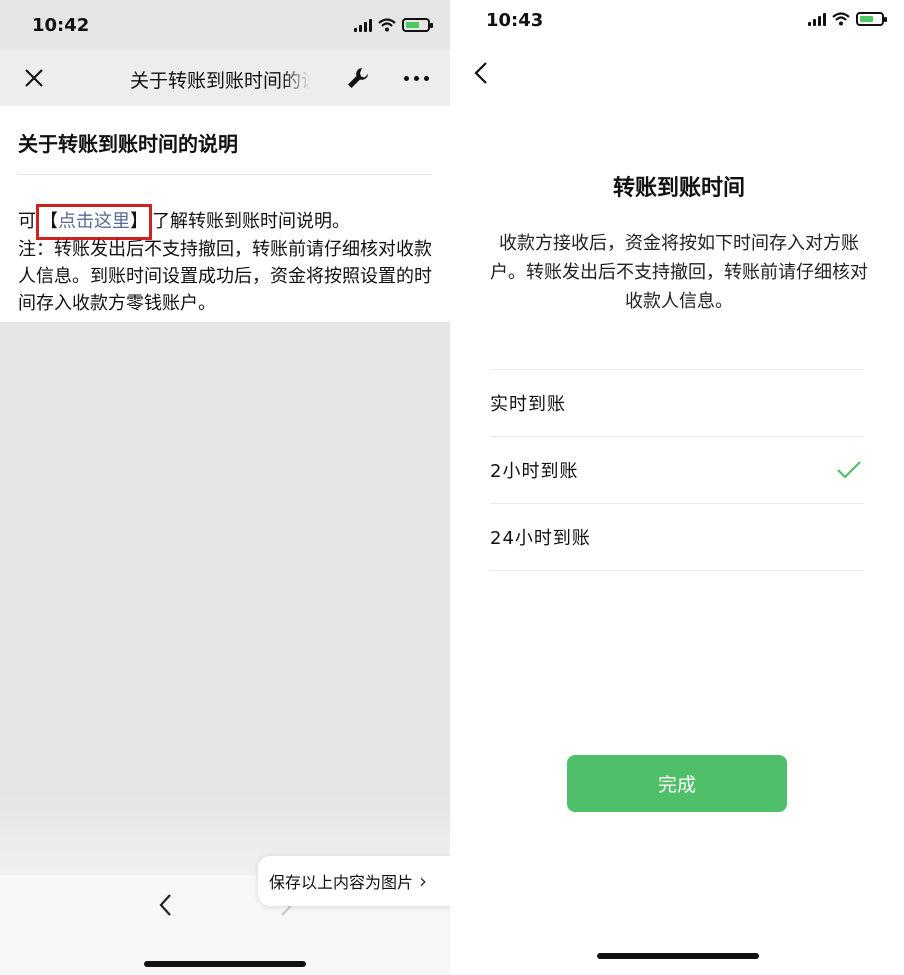 The height and width of the screenshot is (975, 904). I want to click on status-time: 10:42, so click(61, 25).